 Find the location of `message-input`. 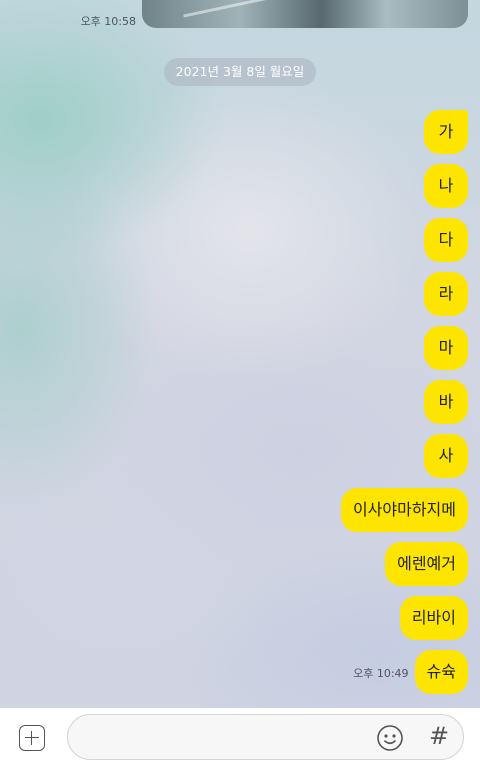

message-input is located at coordinates (265, 737).